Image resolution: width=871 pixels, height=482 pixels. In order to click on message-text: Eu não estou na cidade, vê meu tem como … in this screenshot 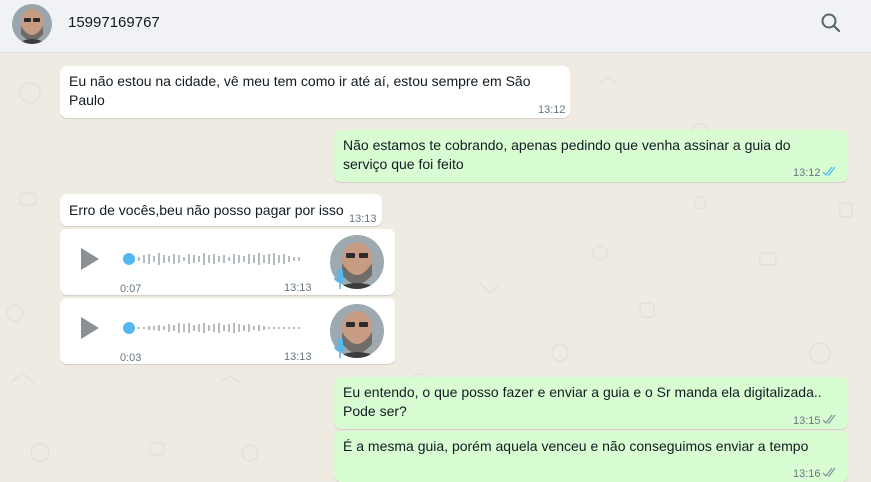, I will do `click(300, 81)`.